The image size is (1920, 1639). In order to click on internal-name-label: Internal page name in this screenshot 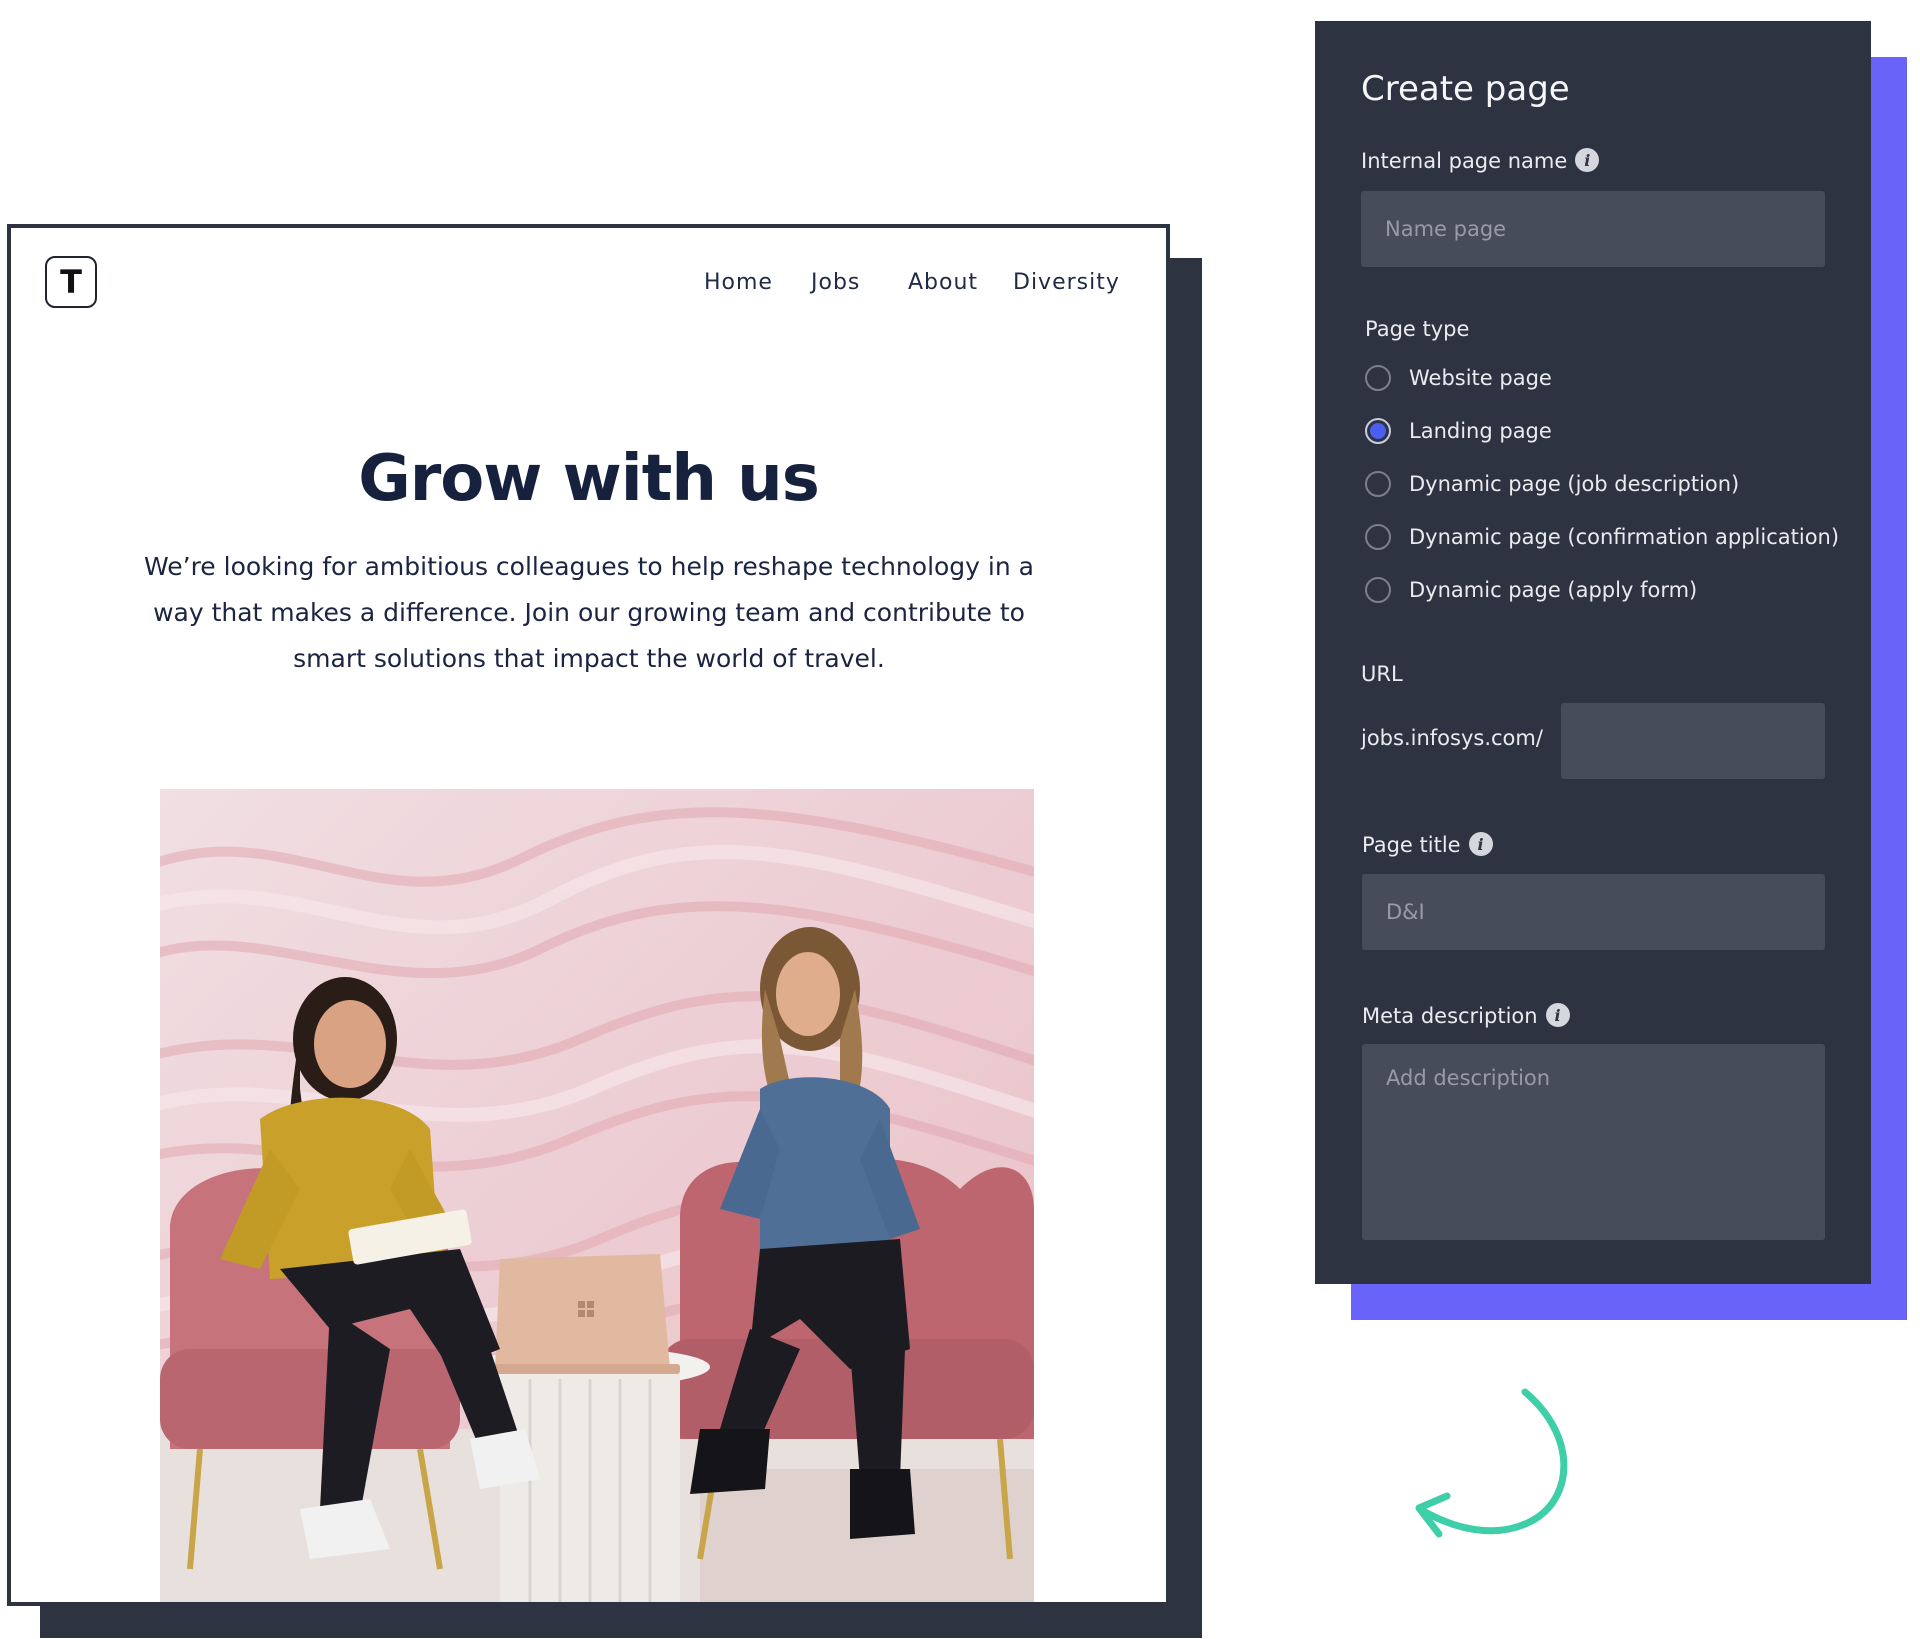, I will do `click(1464, 161)`.